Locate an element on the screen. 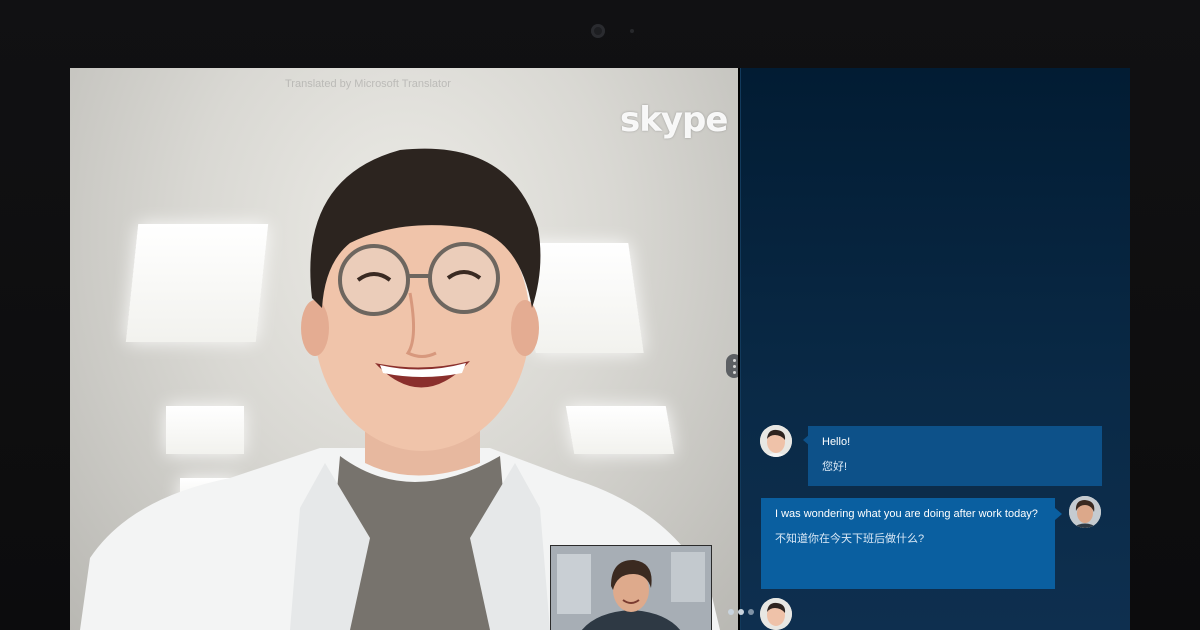 This screenshot has width=1200, height=630. message-text: Hello! is located at coordinates (836, 442).